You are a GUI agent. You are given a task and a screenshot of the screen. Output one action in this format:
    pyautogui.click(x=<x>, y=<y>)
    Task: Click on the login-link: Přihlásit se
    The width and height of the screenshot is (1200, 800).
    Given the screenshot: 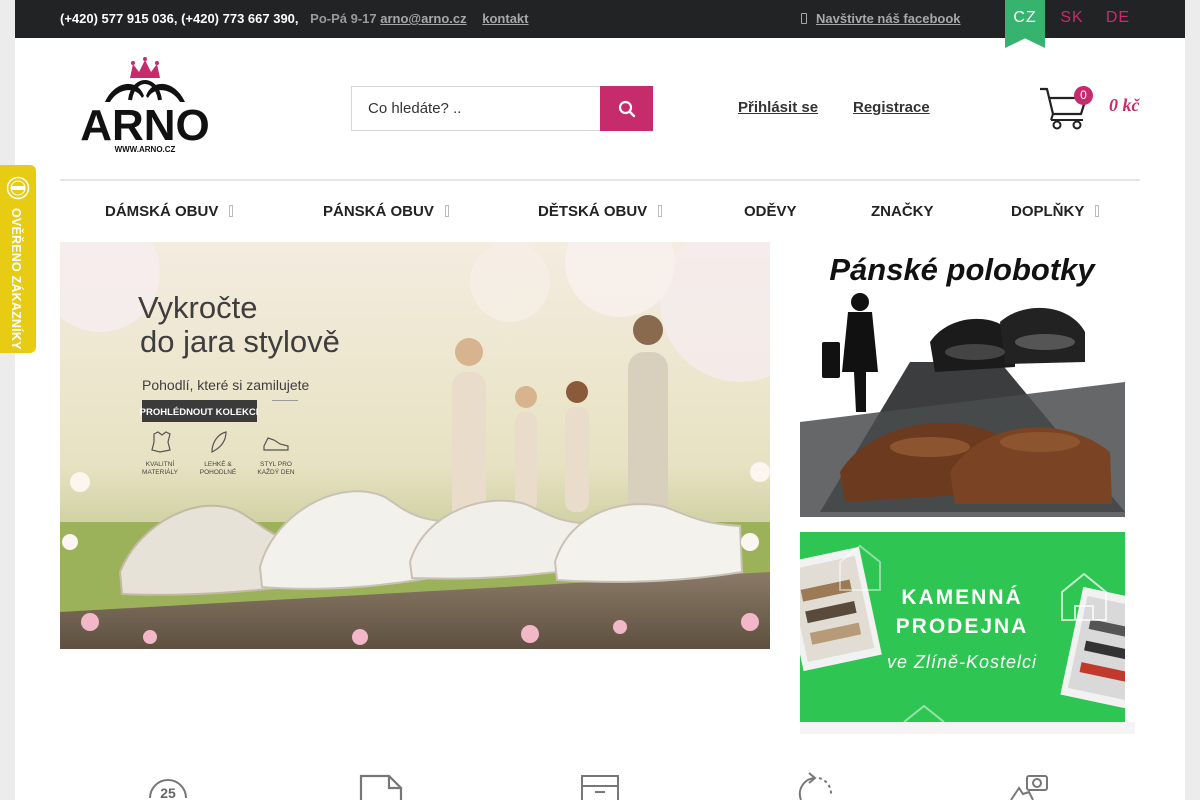 What is the action you would take?
    pyautogui.click(x=778, y=107)
    